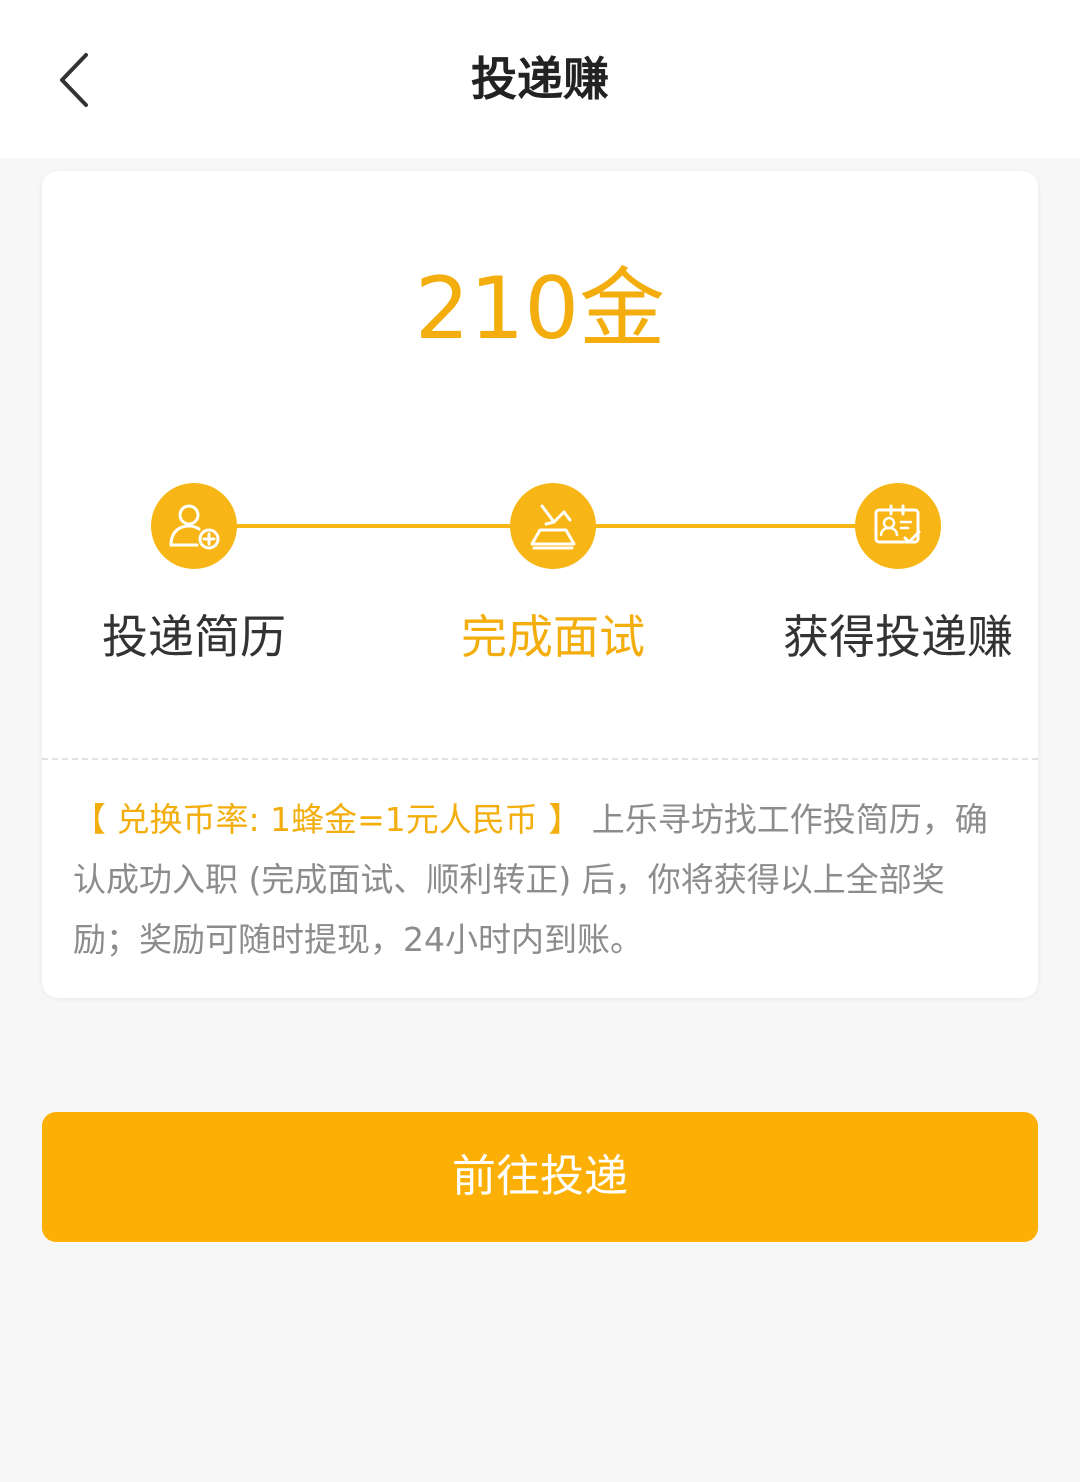 The height and width of the screenshot is (1482, 1080). I want to click on step-label-earn-reward: 获得投递赚, so click(898, 637).